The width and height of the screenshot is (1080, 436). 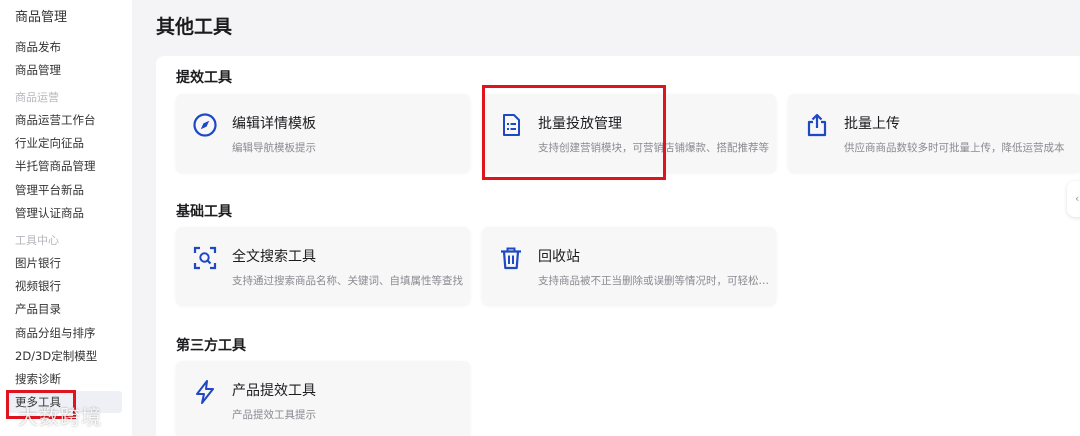 I want to click on sidebar-item-platform-new: 管理平台新品, so click(x=49, y=190).